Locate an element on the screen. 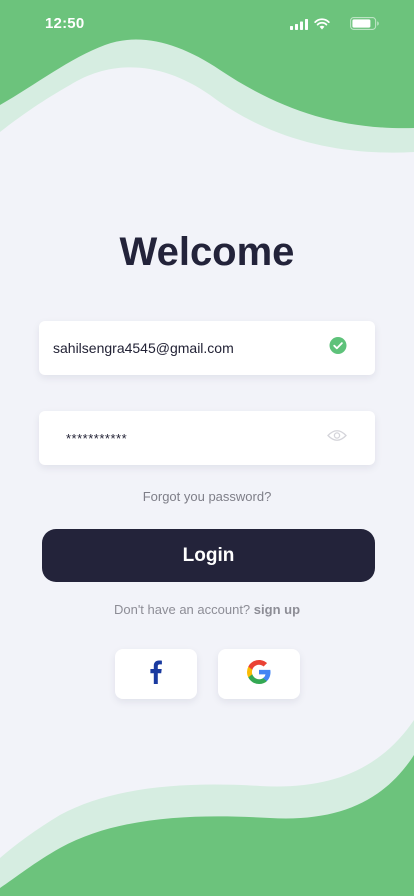 This screenshot has height=896, width=414. email-field: sahilsengra4545@gmail.com is located at coordinates (207, 348).